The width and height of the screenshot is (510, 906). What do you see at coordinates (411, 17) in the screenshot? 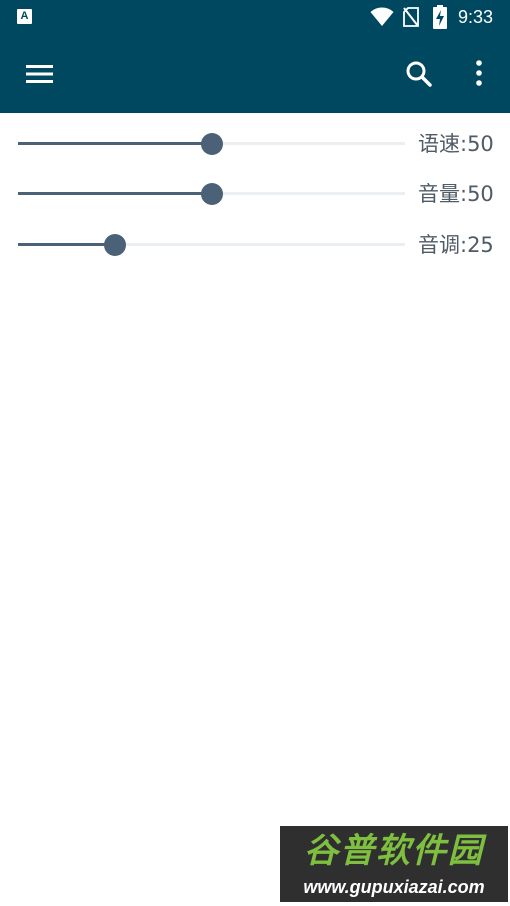
I see `no-sim-icon` at bounding box center [411, 17].